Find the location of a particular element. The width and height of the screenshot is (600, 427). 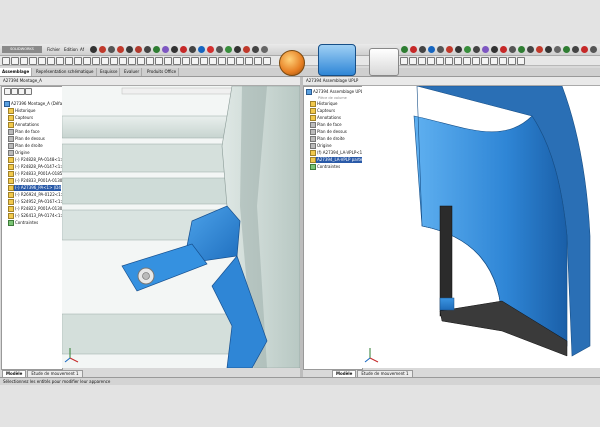

heads-up-toolbar is located at coordinates (177, 91).